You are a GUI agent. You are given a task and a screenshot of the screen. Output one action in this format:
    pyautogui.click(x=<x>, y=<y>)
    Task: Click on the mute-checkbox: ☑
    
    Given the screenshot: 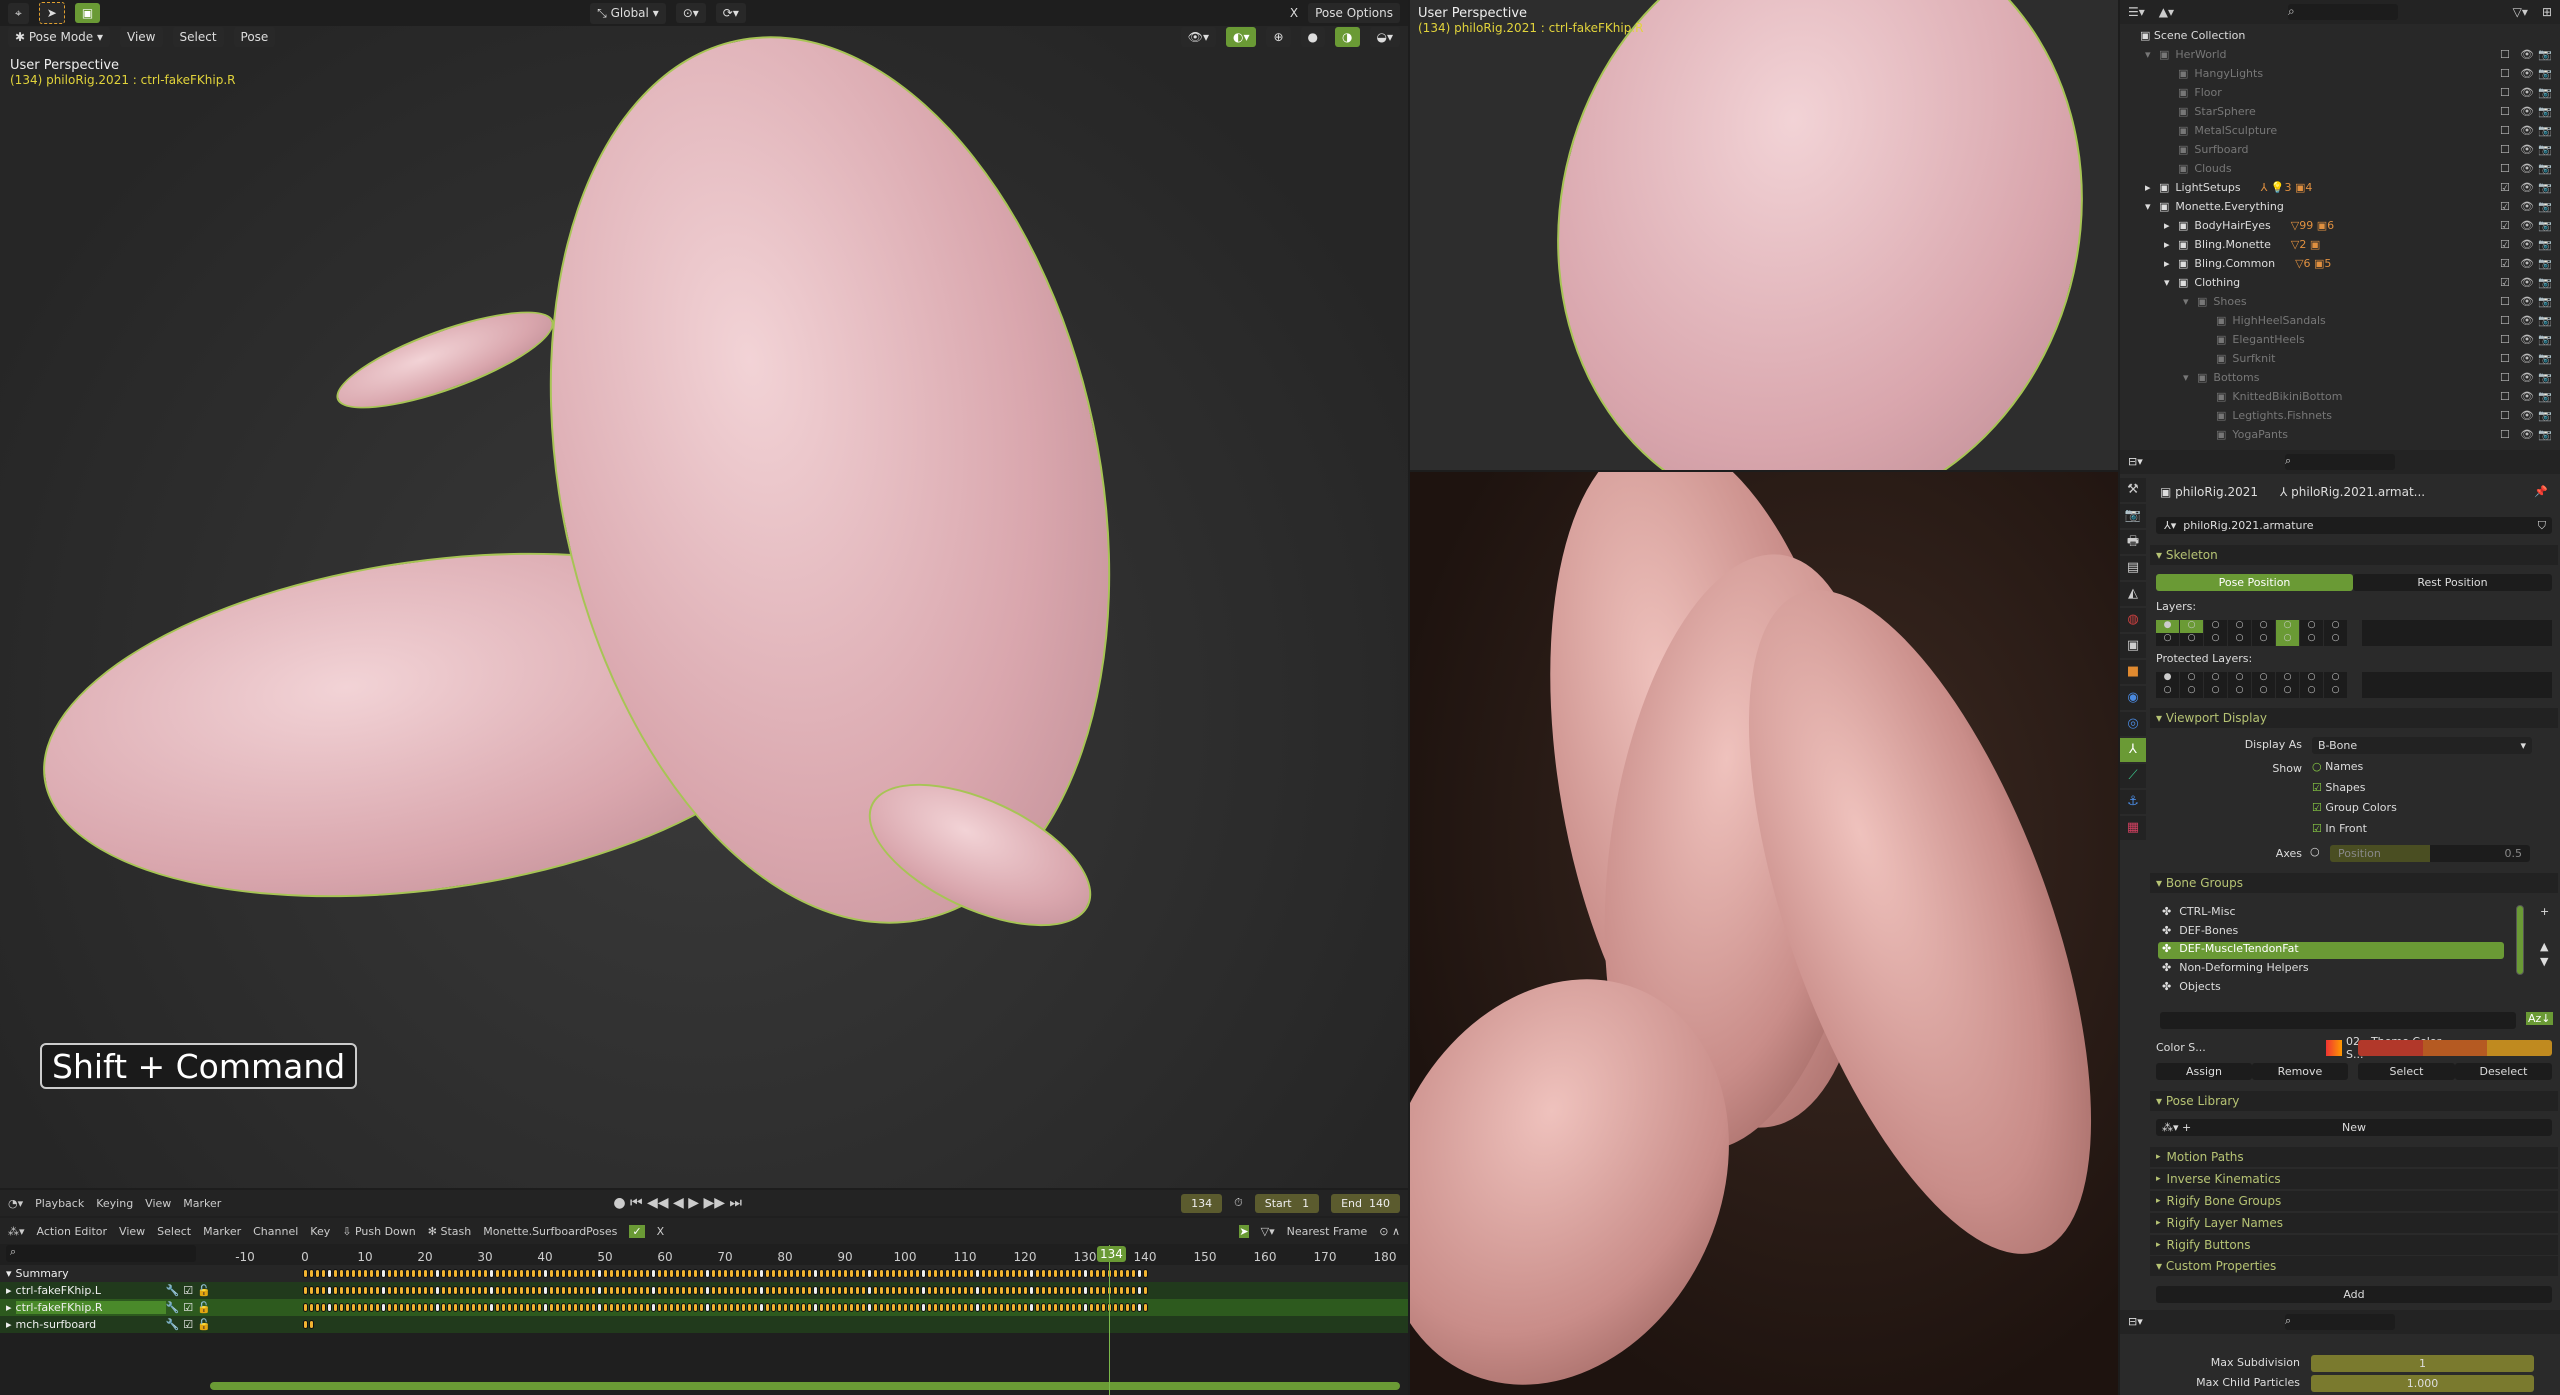 What is the action you would take?
    pyautogui.click(x=188, y=1290)
    